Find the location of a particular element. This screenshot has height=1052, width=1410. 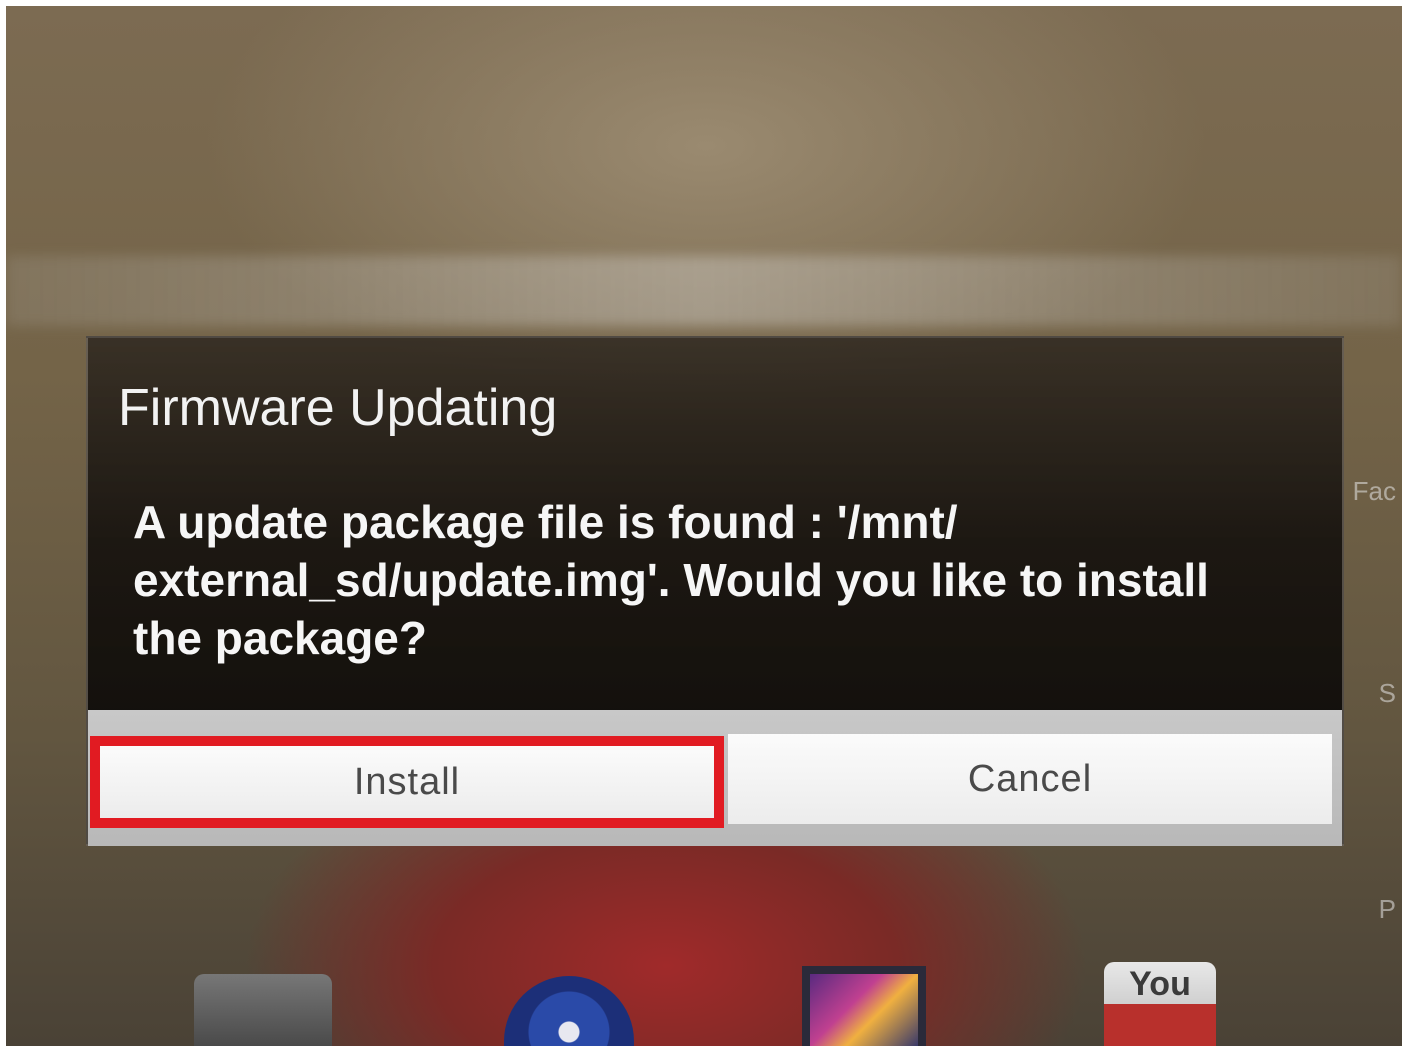

install-button: Install is located at coordinates (407, 782).